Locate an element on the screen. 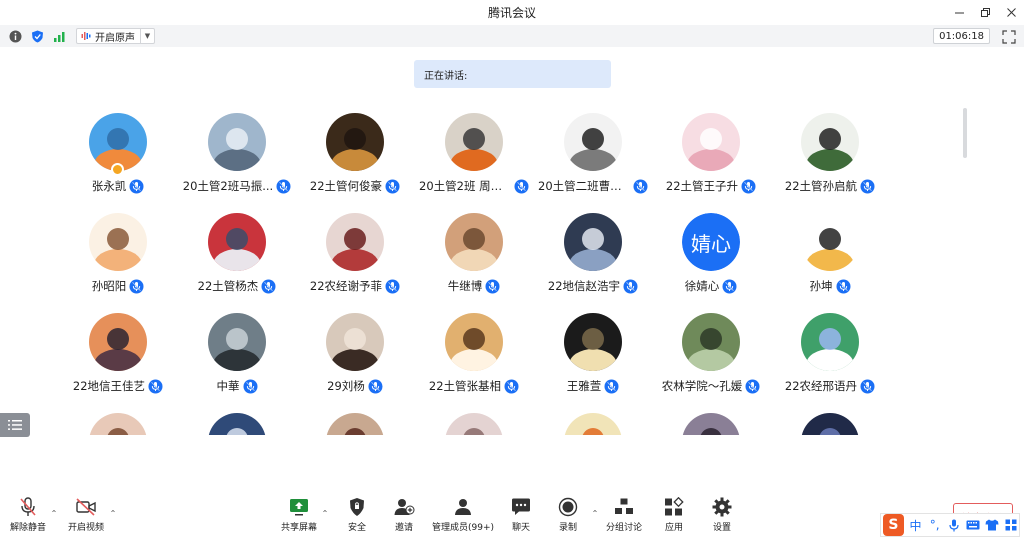  caret-up-icon: ⌃ is located at coordinates (113, 513).